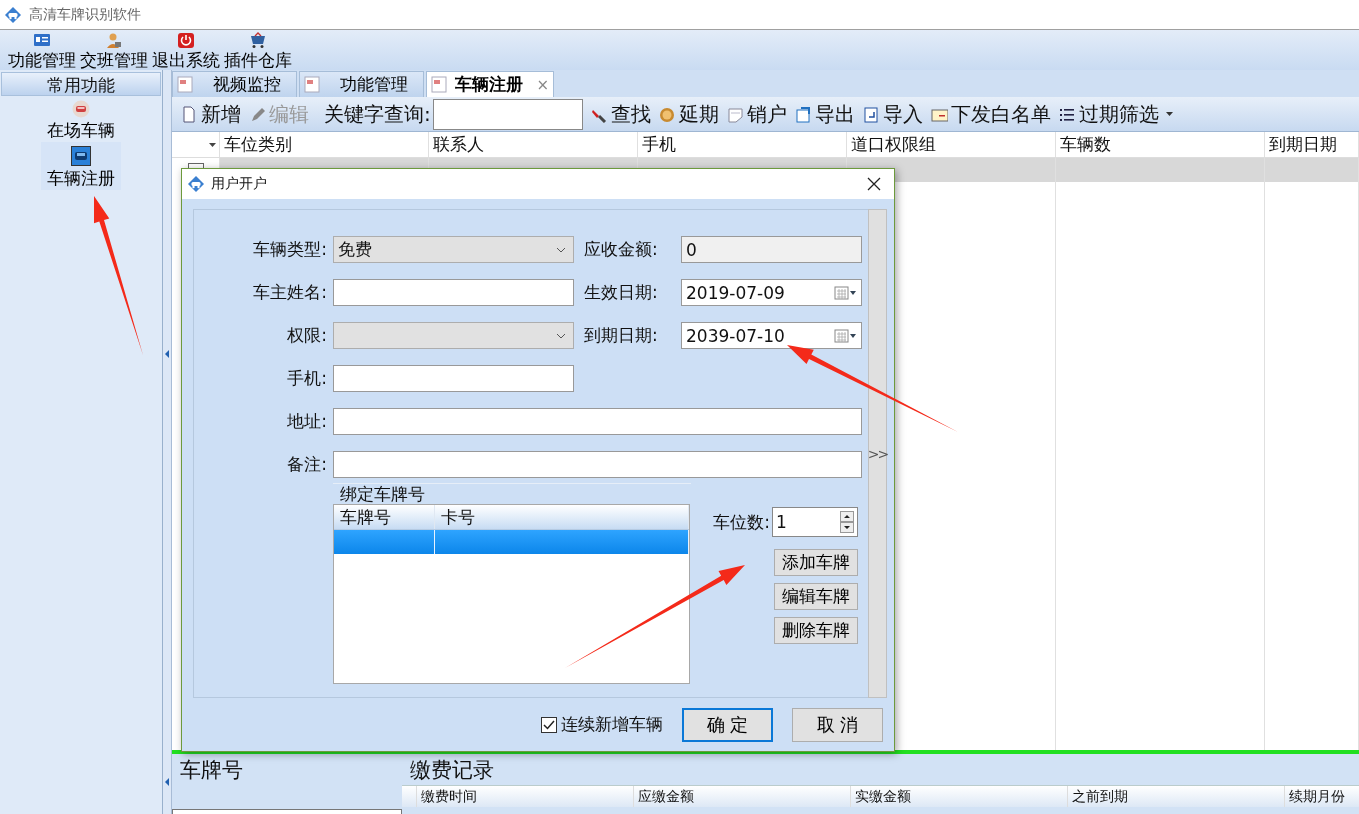 Image resolution: width=1359 pixels, height=814 pixels. Describe the element at coordinates (85, 14) in the screenshot. I see `window-title: 高清车牌识别软件` at that location.